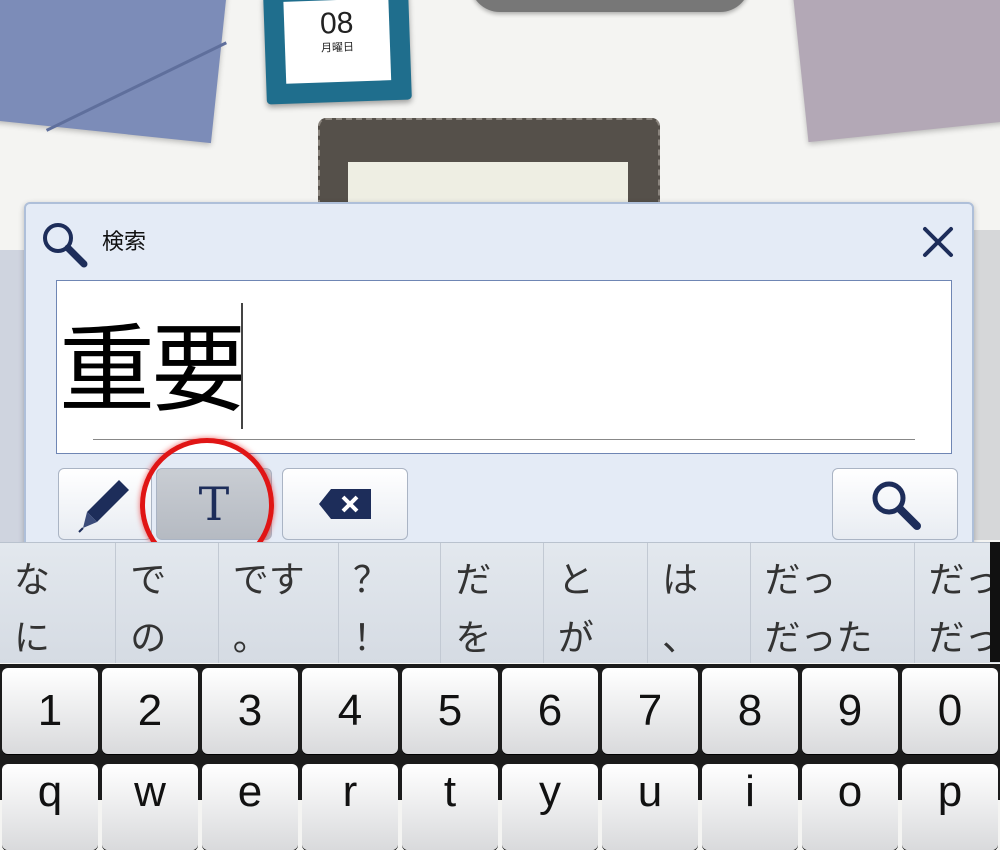  What do you see at coordinates (610, 6) in the screenshot?
I see `background-pen` at bounding box center [610, 6].